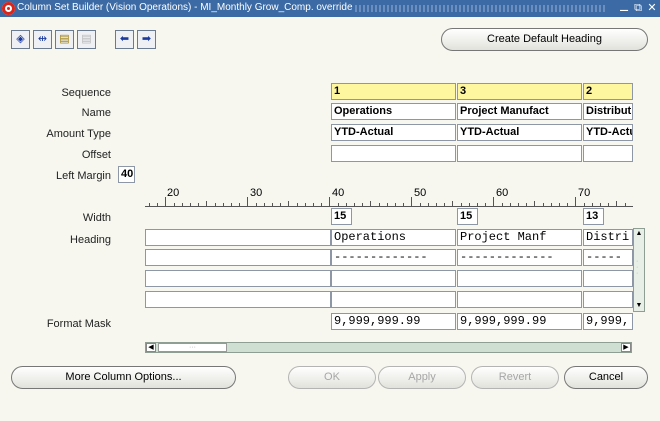  Describe the element at coordinates (78, 134) in the screenshot. I see `amount-type-label: Amount Type` at that location.